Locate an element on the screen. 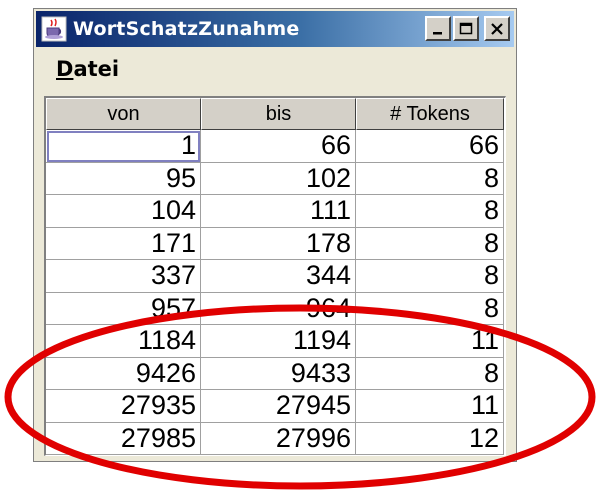 Image resolution: width=596 pixels, height=495 pixels. table-cell: 102 is located at coordinates (278, 178).